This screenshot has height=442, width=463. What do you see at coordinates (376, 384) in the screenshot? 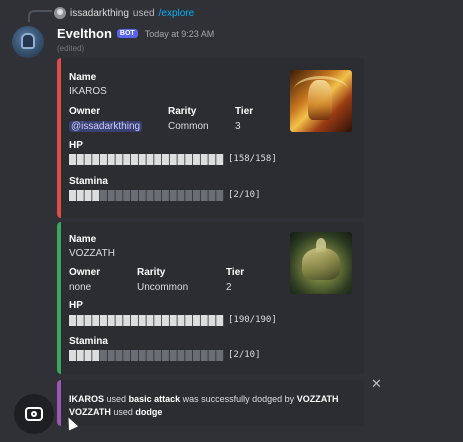
I see `close-icon: ✕` at bounding box center [376, 384].